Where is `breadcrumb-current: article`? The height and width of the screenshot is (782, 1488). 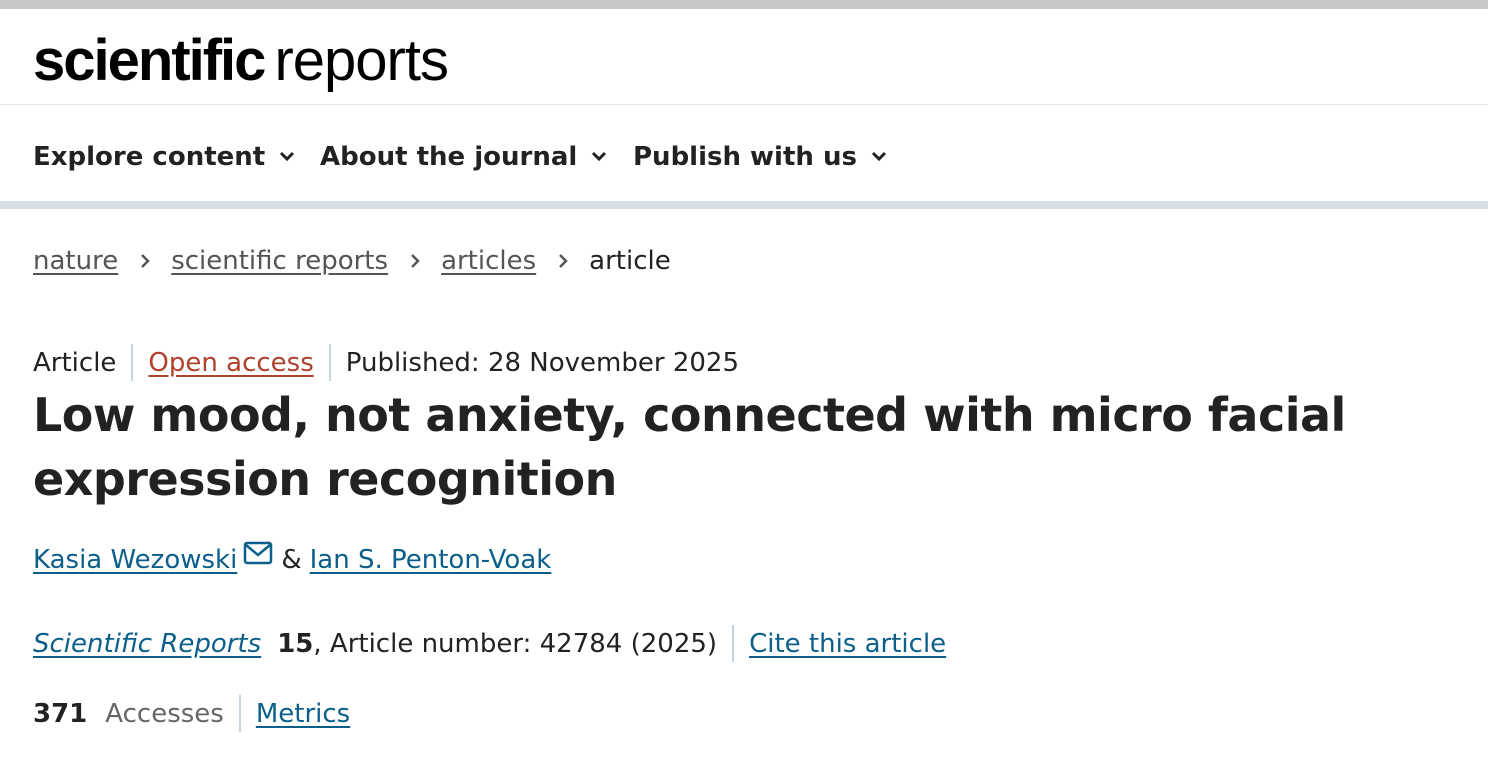 breadcrumb-current: article is located at coordinates (630, 261).